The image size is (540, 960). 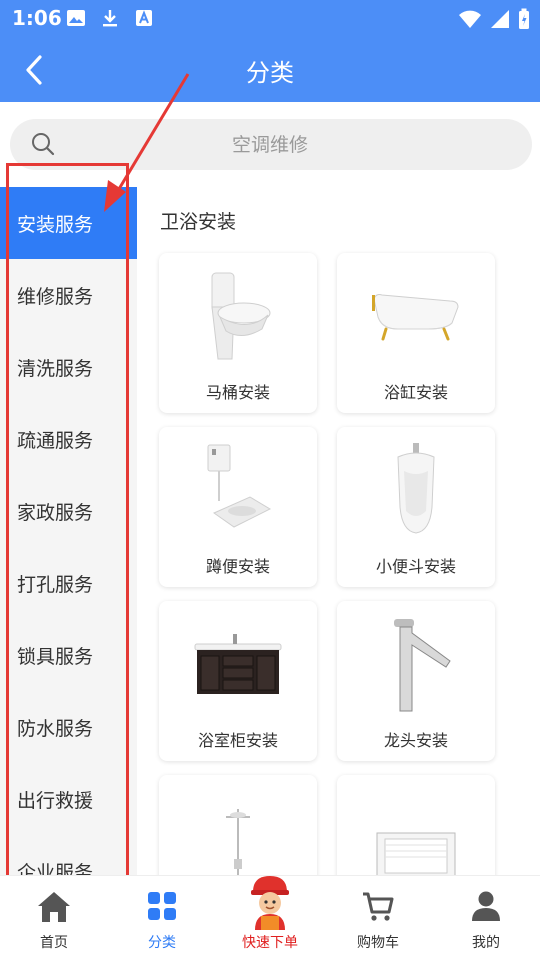 I want to click on search-input, so click(x=270, y=144).